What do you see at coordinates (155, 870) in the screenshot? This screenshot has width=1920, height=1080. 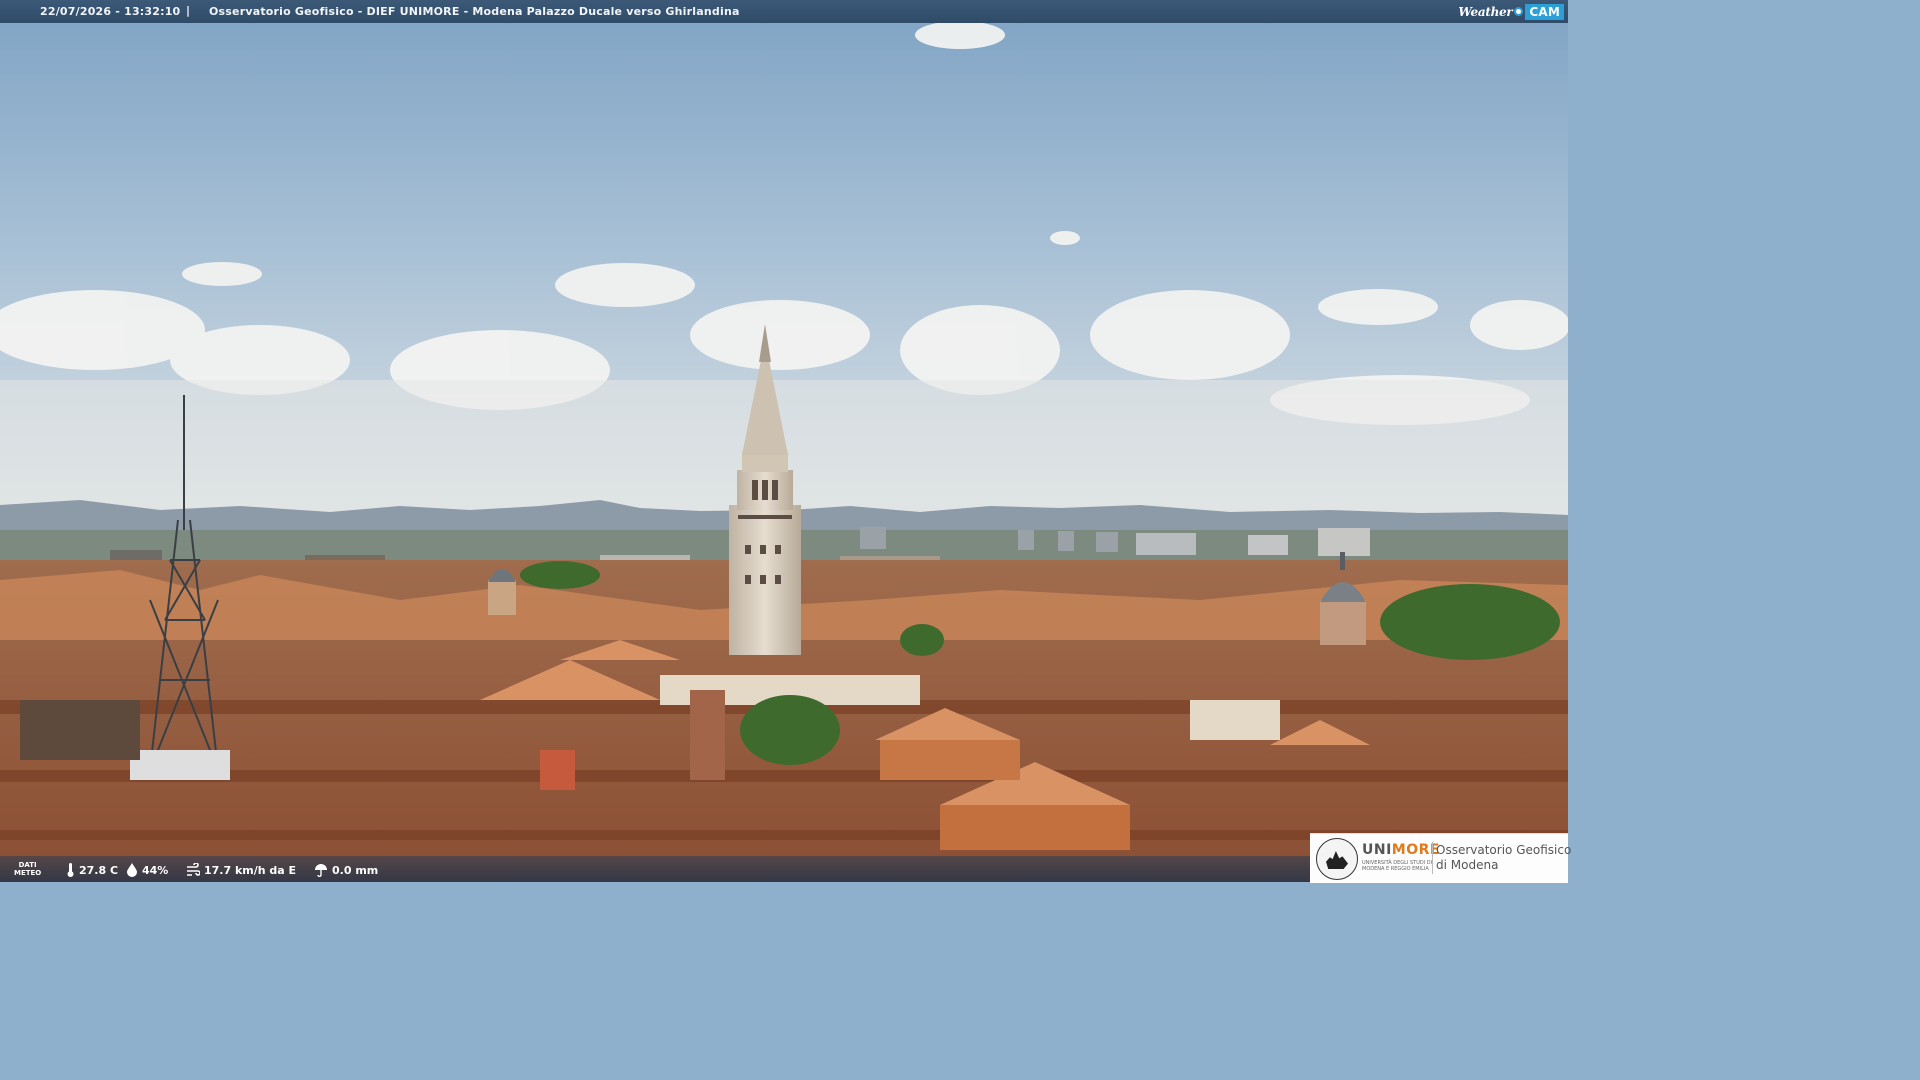 I see `humidity-value: 44%` at bounding box center [155, 870].